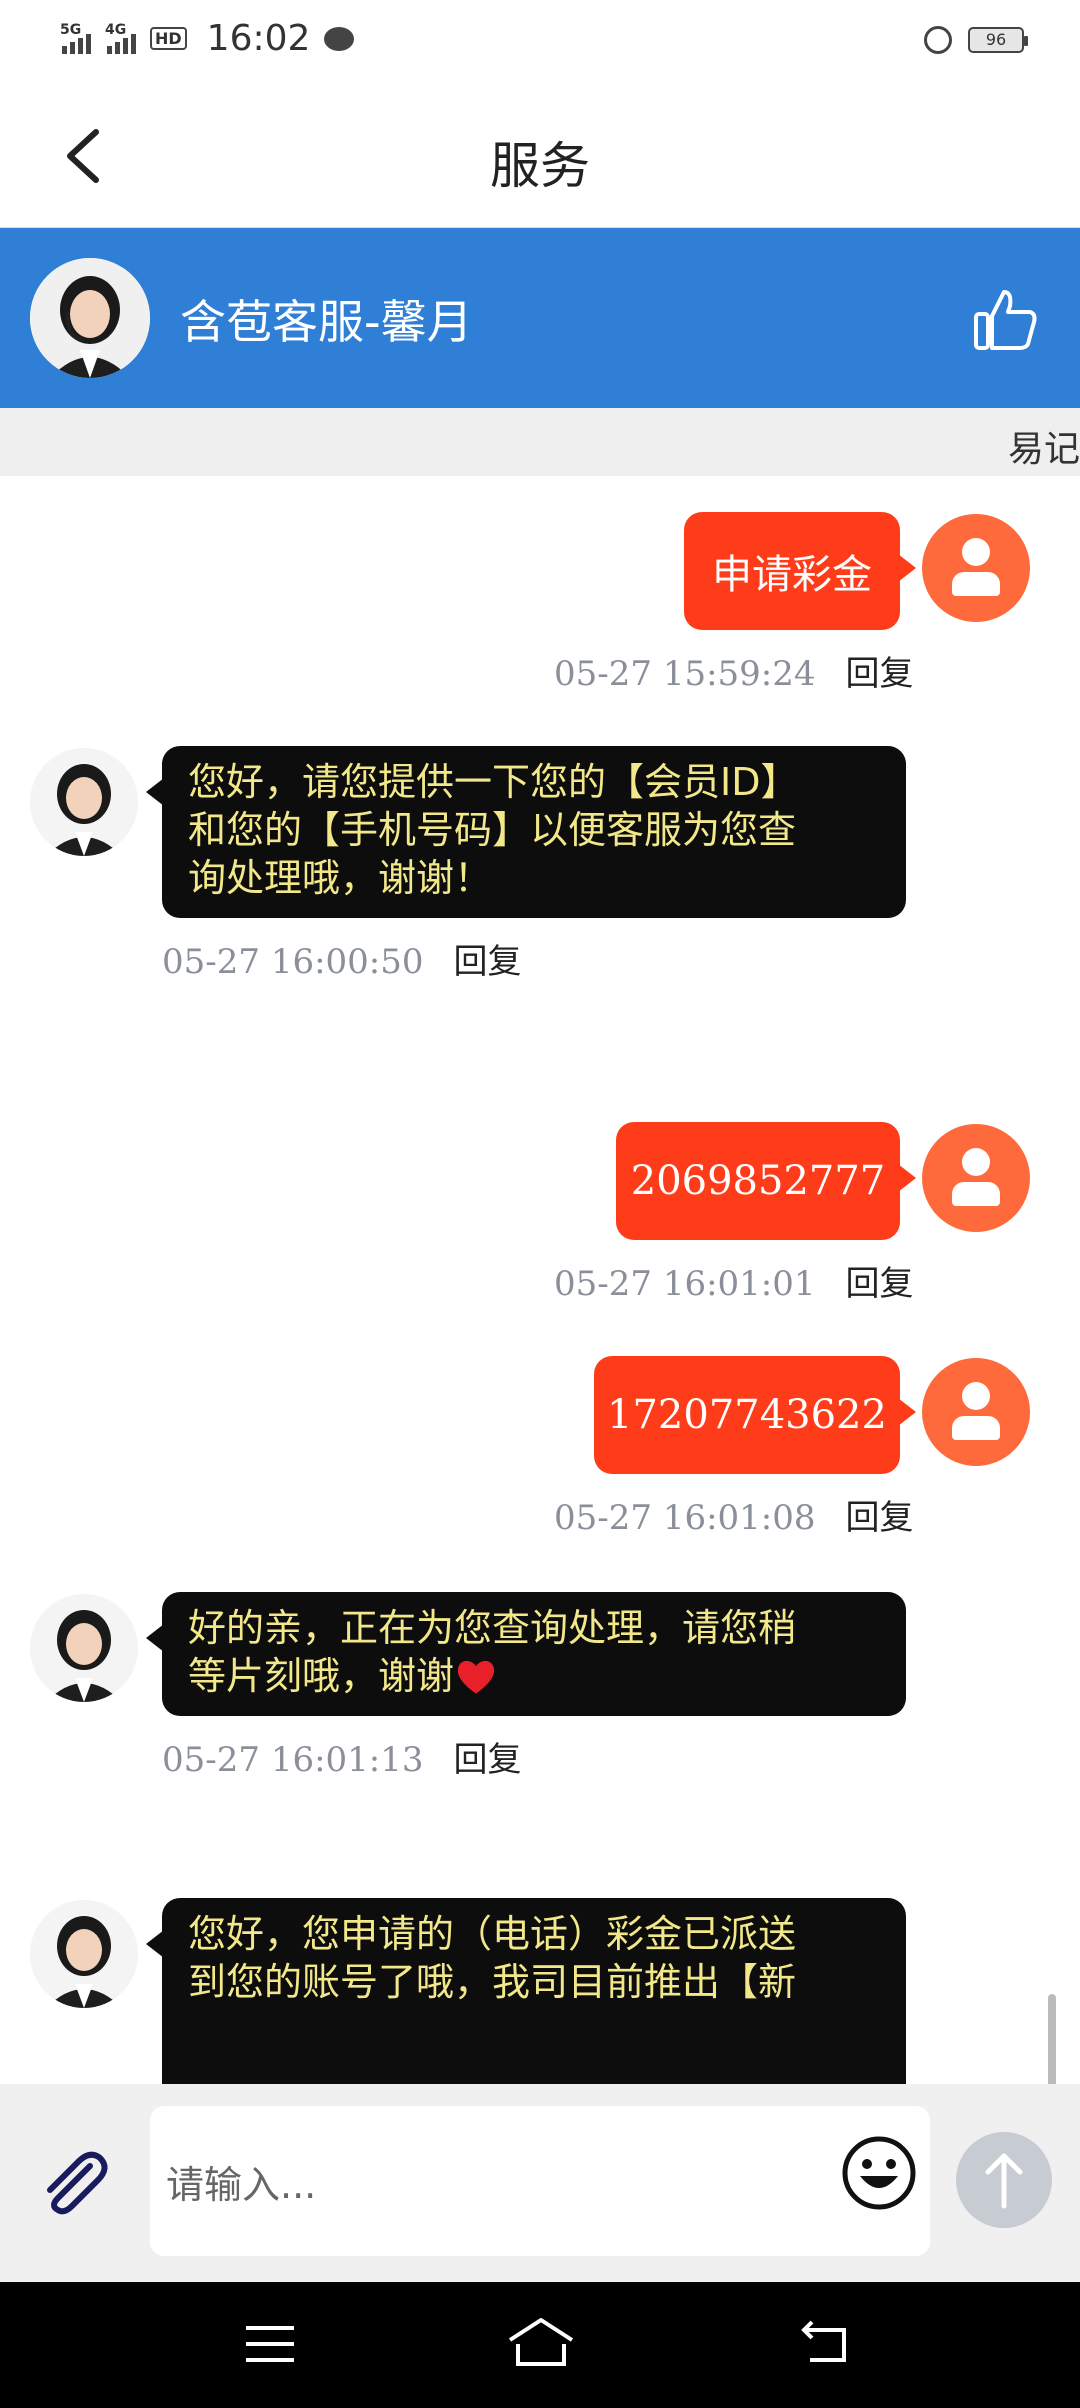 The width and height of the screenshot is (1080, 2408). Describe the element at coordinates (492, 1934) in the screenshot. I see `message-line: 您好，您申请的（电话）彩金已派送` at that location.